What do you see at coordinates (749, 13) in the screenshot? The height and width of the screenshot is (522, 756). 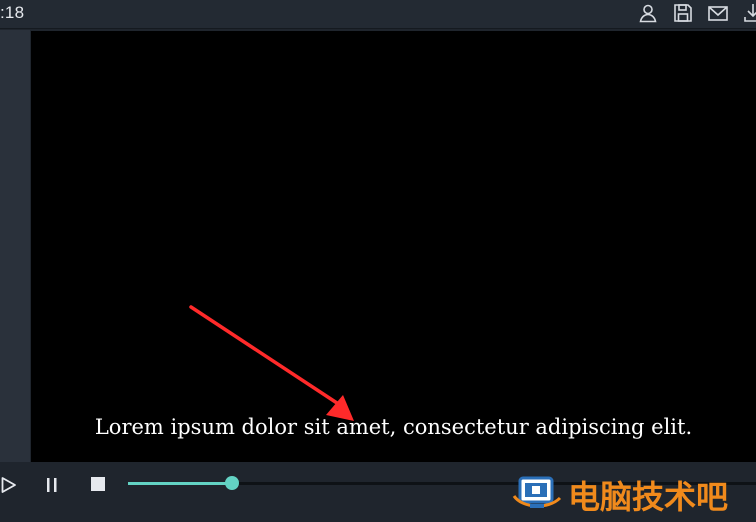 I see `download-icon` at bounding box center [749, 13].